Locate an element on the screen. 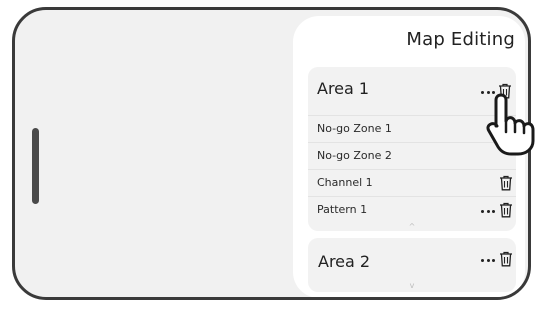  list-item: Channel 1 is located at coordinates (412, 183).